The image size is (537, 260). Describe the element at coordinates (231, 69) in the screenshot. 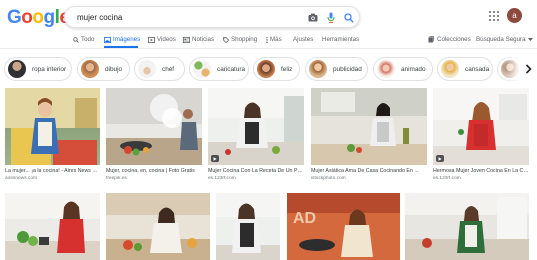

I see `chip-label: caricatura` at that location.